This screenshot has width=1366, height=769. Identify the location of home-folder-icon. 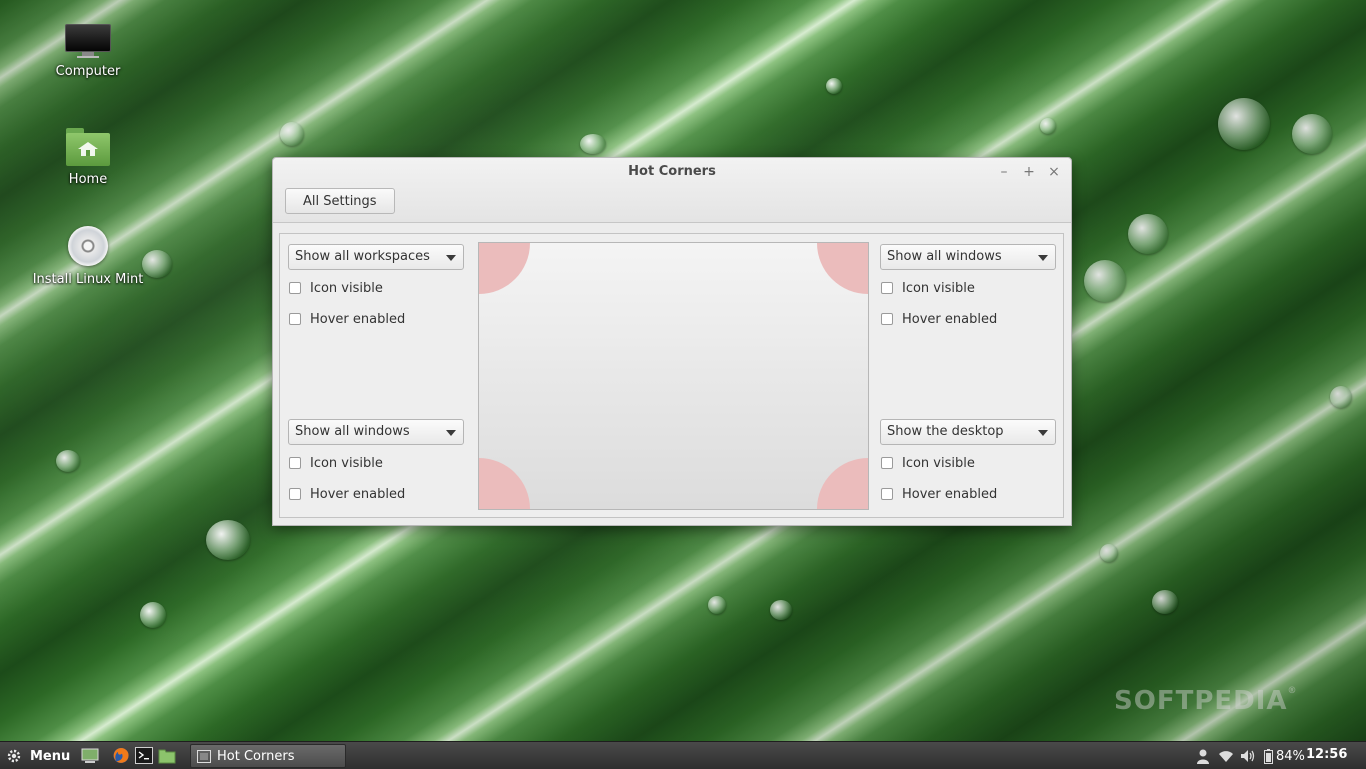
(88, 147).